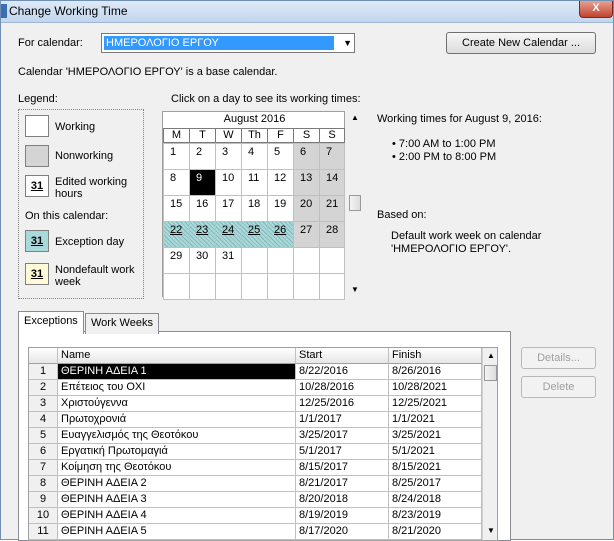  Describe the element at coordinates (228, 260) in the screenshot. I see `calendar-day: 31` at that location.